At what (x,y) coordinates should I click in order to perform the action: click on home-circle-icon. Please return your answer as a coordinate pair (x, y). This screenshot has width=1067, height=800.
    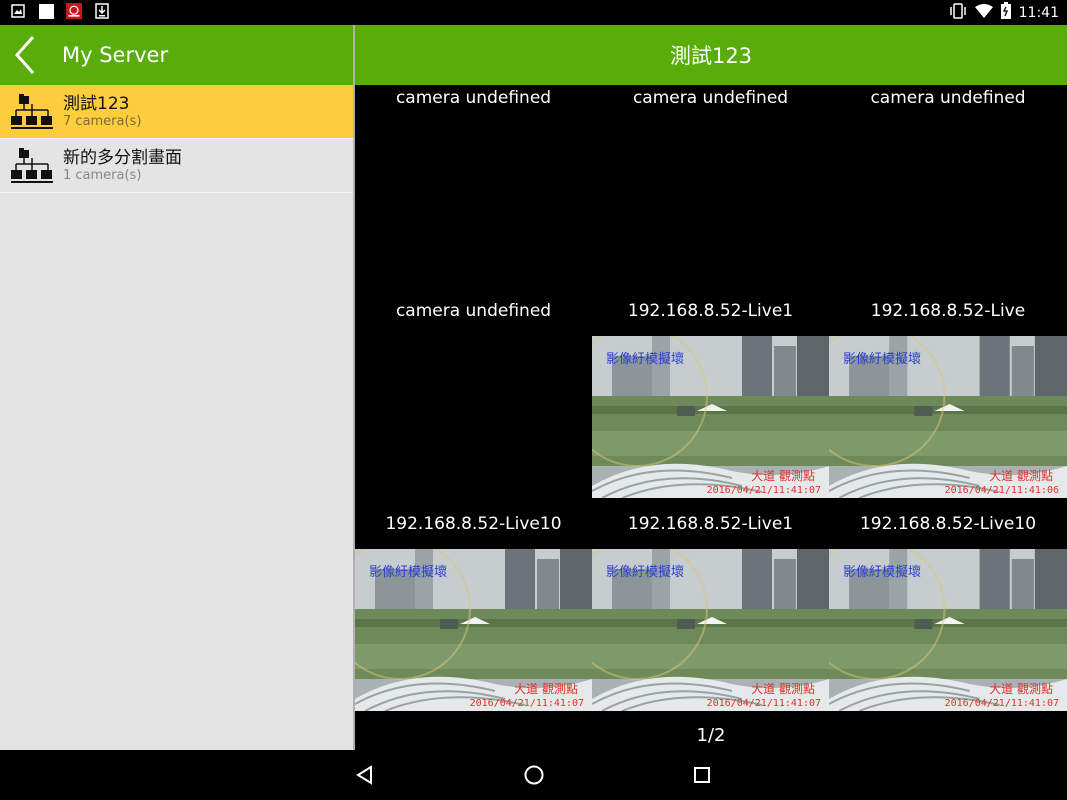
    Looking at the image, I should click on (534, 775).